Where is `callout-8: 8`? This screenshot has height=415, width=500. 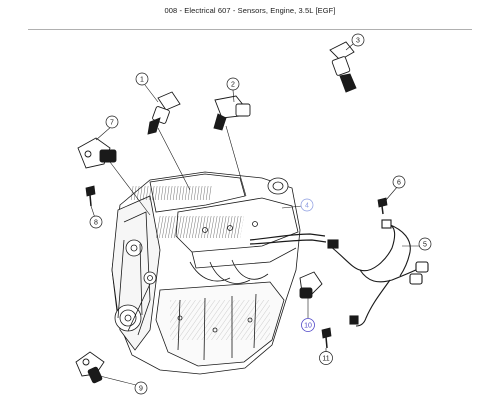 callout-8: 8 is located at coordinates (96, 222).